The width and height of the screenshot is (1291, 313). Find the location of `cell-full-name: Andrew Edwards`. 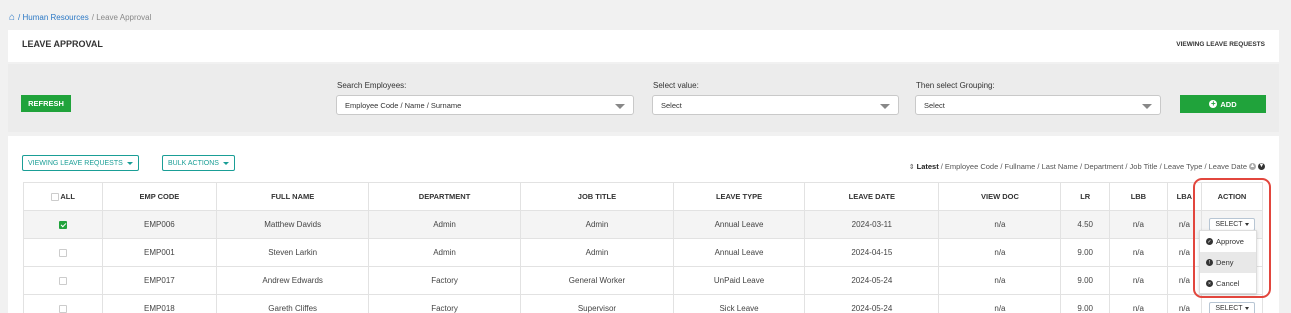

cell-full-name: Andrew Edwards is located at coordinates (293, 280).